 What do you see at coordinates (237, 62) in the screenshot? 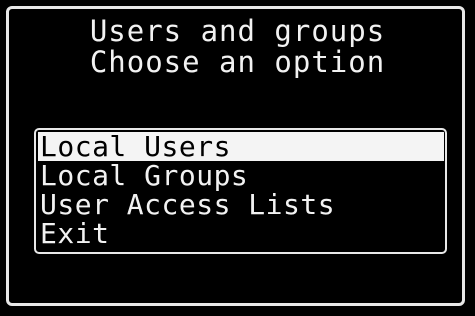
I see `menu-prompt: Choose an option` at bounding box center [237, 62].